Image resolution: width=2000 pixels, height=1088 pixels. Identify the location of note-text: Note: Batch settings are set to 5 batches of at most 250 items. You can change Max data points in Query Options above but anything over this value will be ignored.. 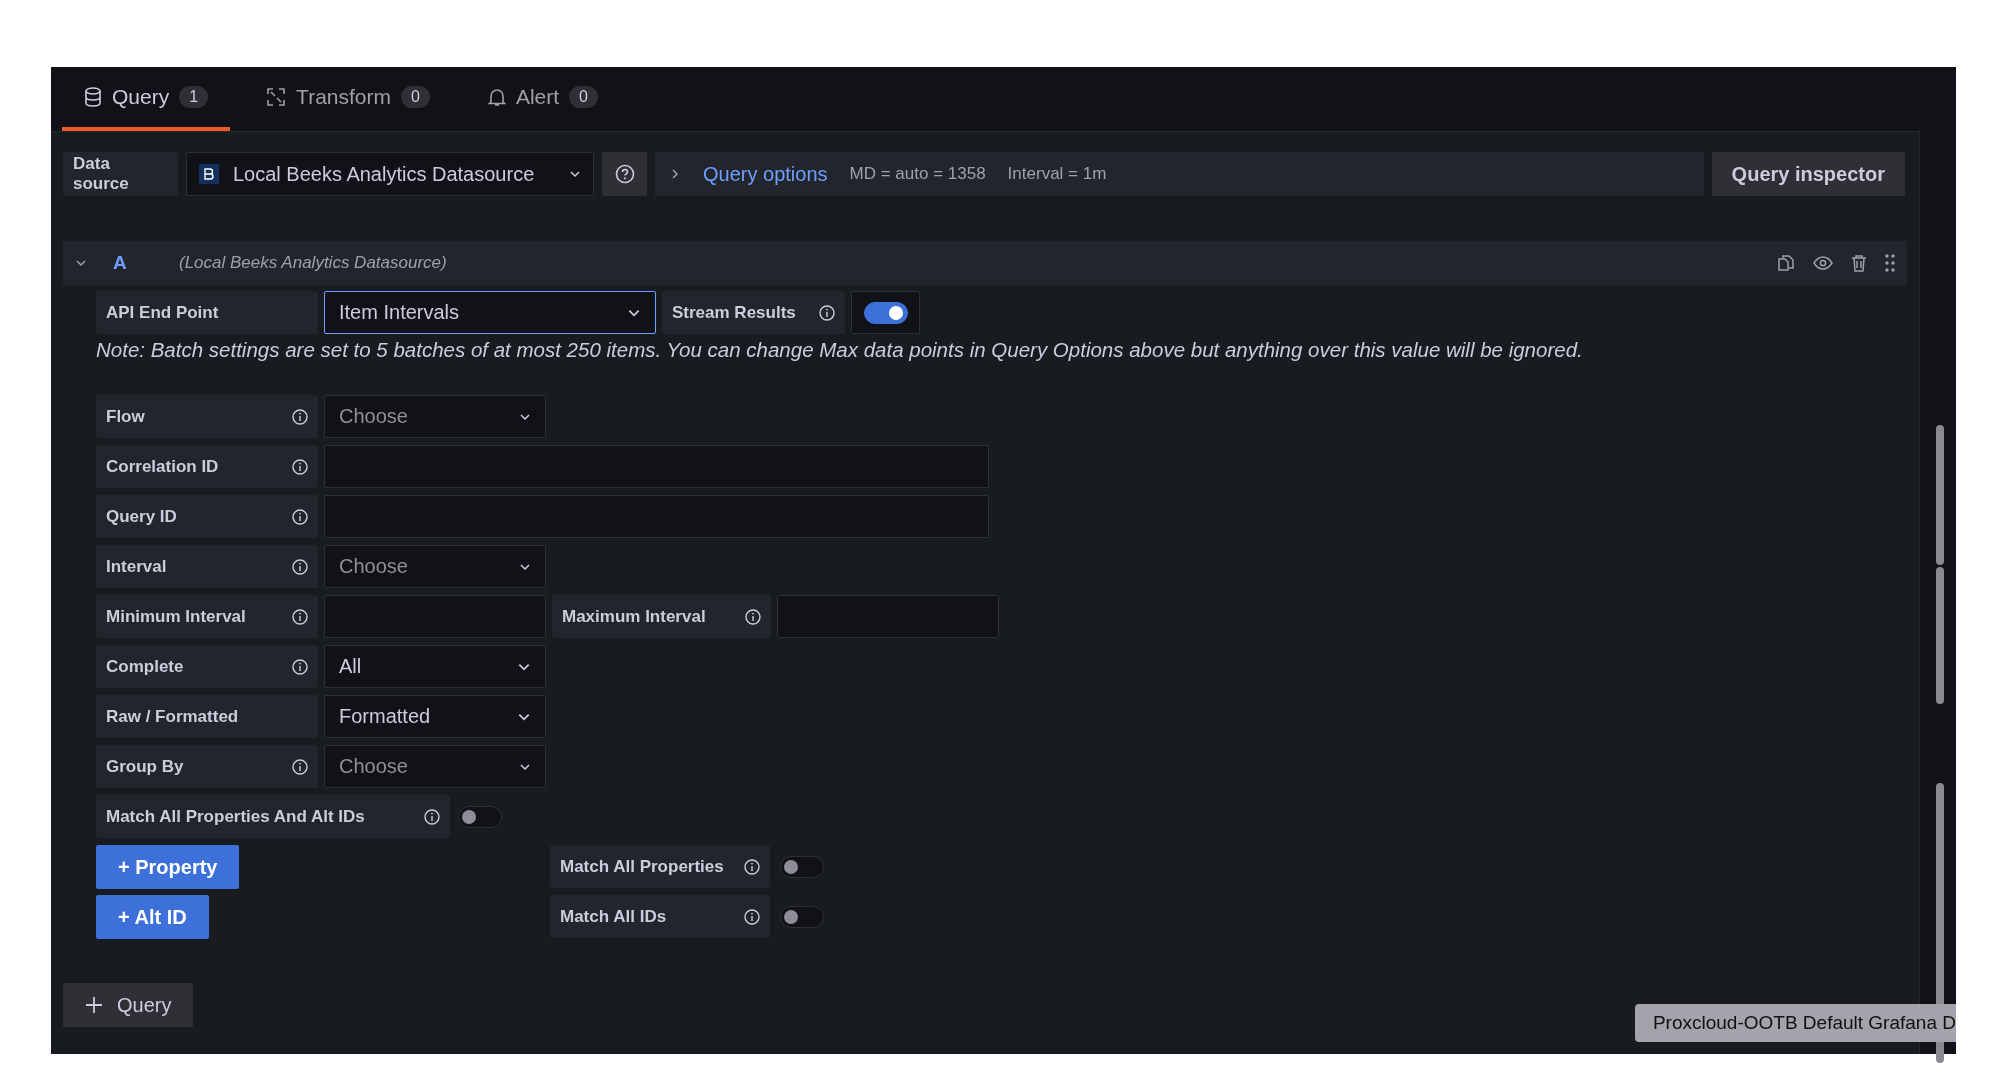
(840, 350).